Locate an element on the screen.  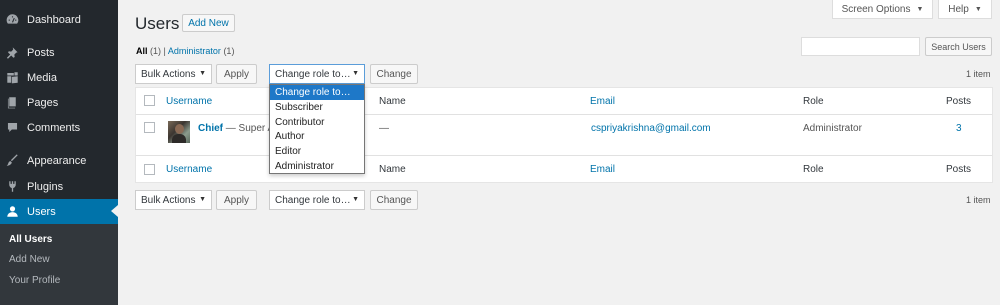
avatar is located at coordinates (179, 132).